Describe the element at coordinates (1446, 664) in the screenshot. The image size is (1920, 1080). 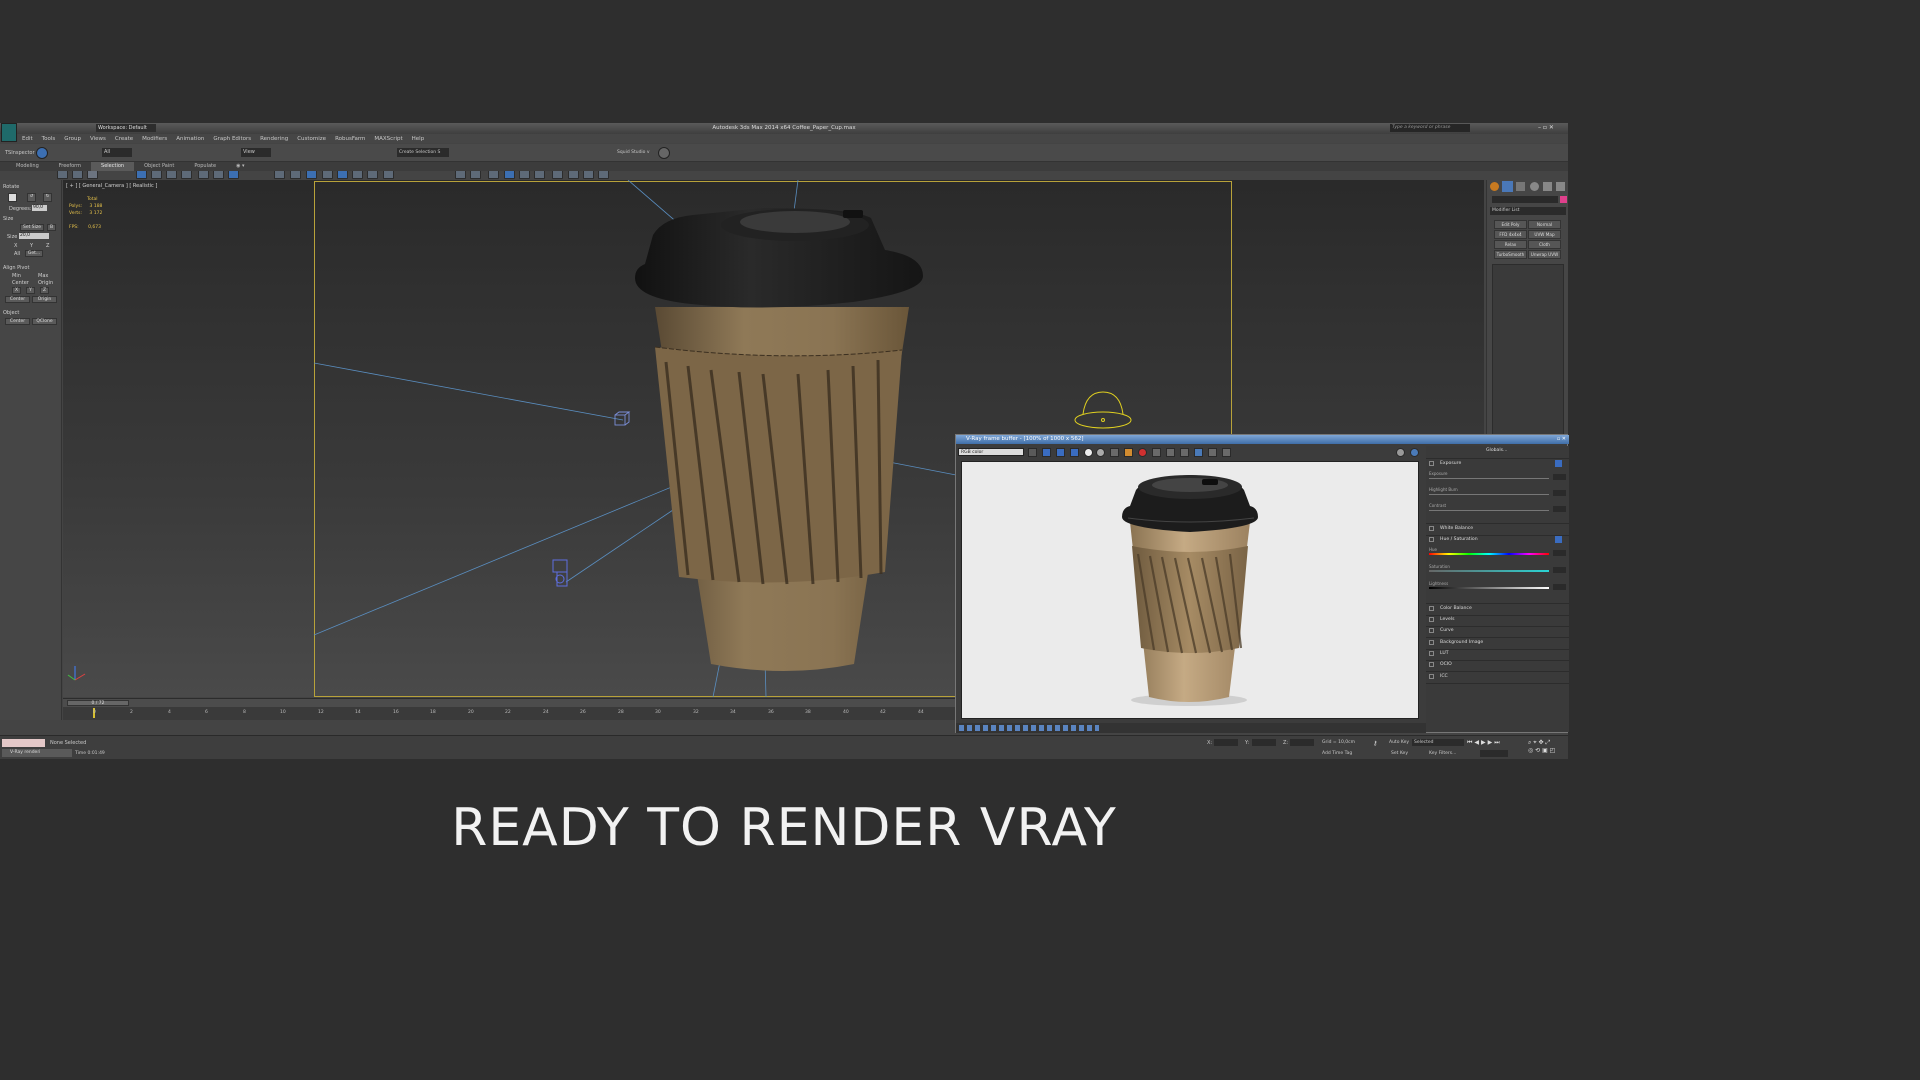
I see `ocio-panel-title: OCIO` at that location.